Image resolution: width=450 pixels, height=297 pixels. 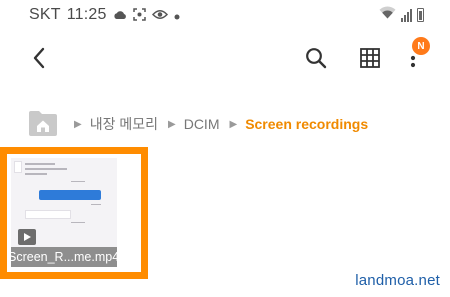 What do you see at coordinates (124, 124) in the screenshot?
I see `breadcrumb-item-internal-storage: 내장 메모리` at bounding box center [124, 124].